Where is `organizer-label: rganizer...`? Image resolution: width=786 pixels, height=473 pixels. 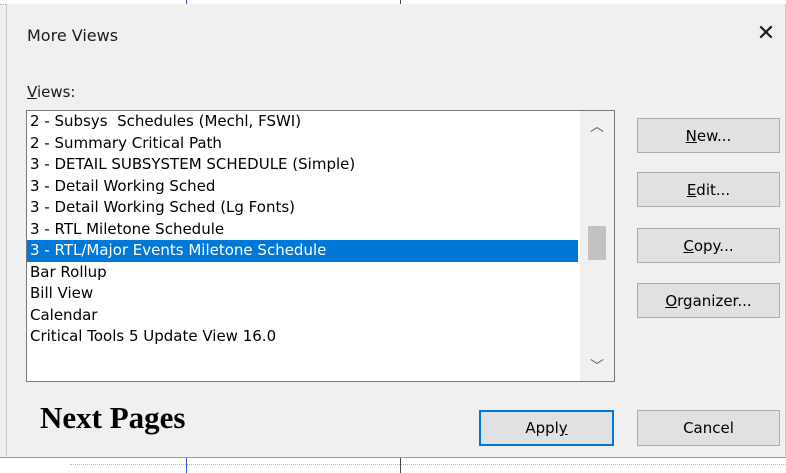
organizer-label: rganizer... is located at coordinates (714, 300).